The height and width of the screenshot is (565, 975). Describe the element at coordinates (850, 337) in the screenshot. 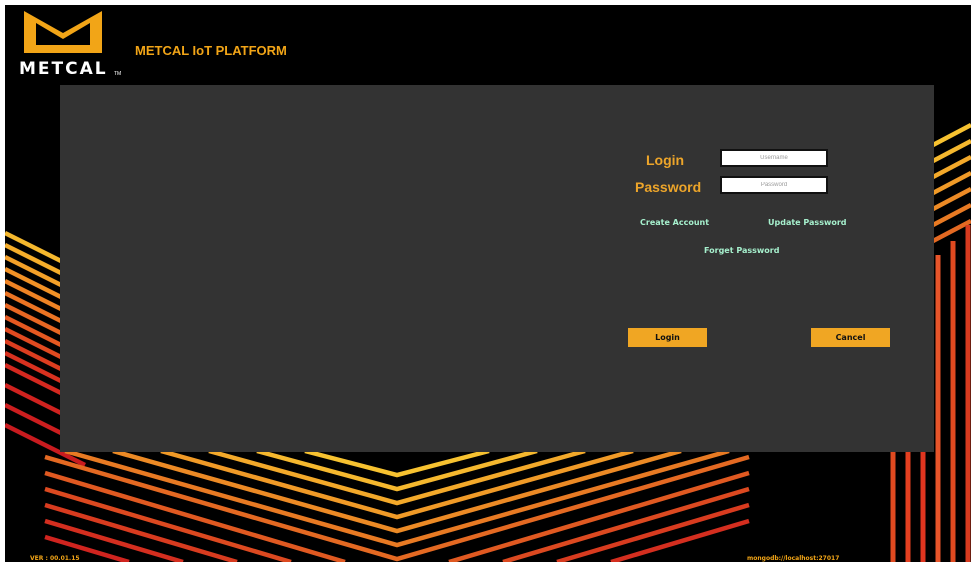

I see `cancel-button: Cancel` at that location.